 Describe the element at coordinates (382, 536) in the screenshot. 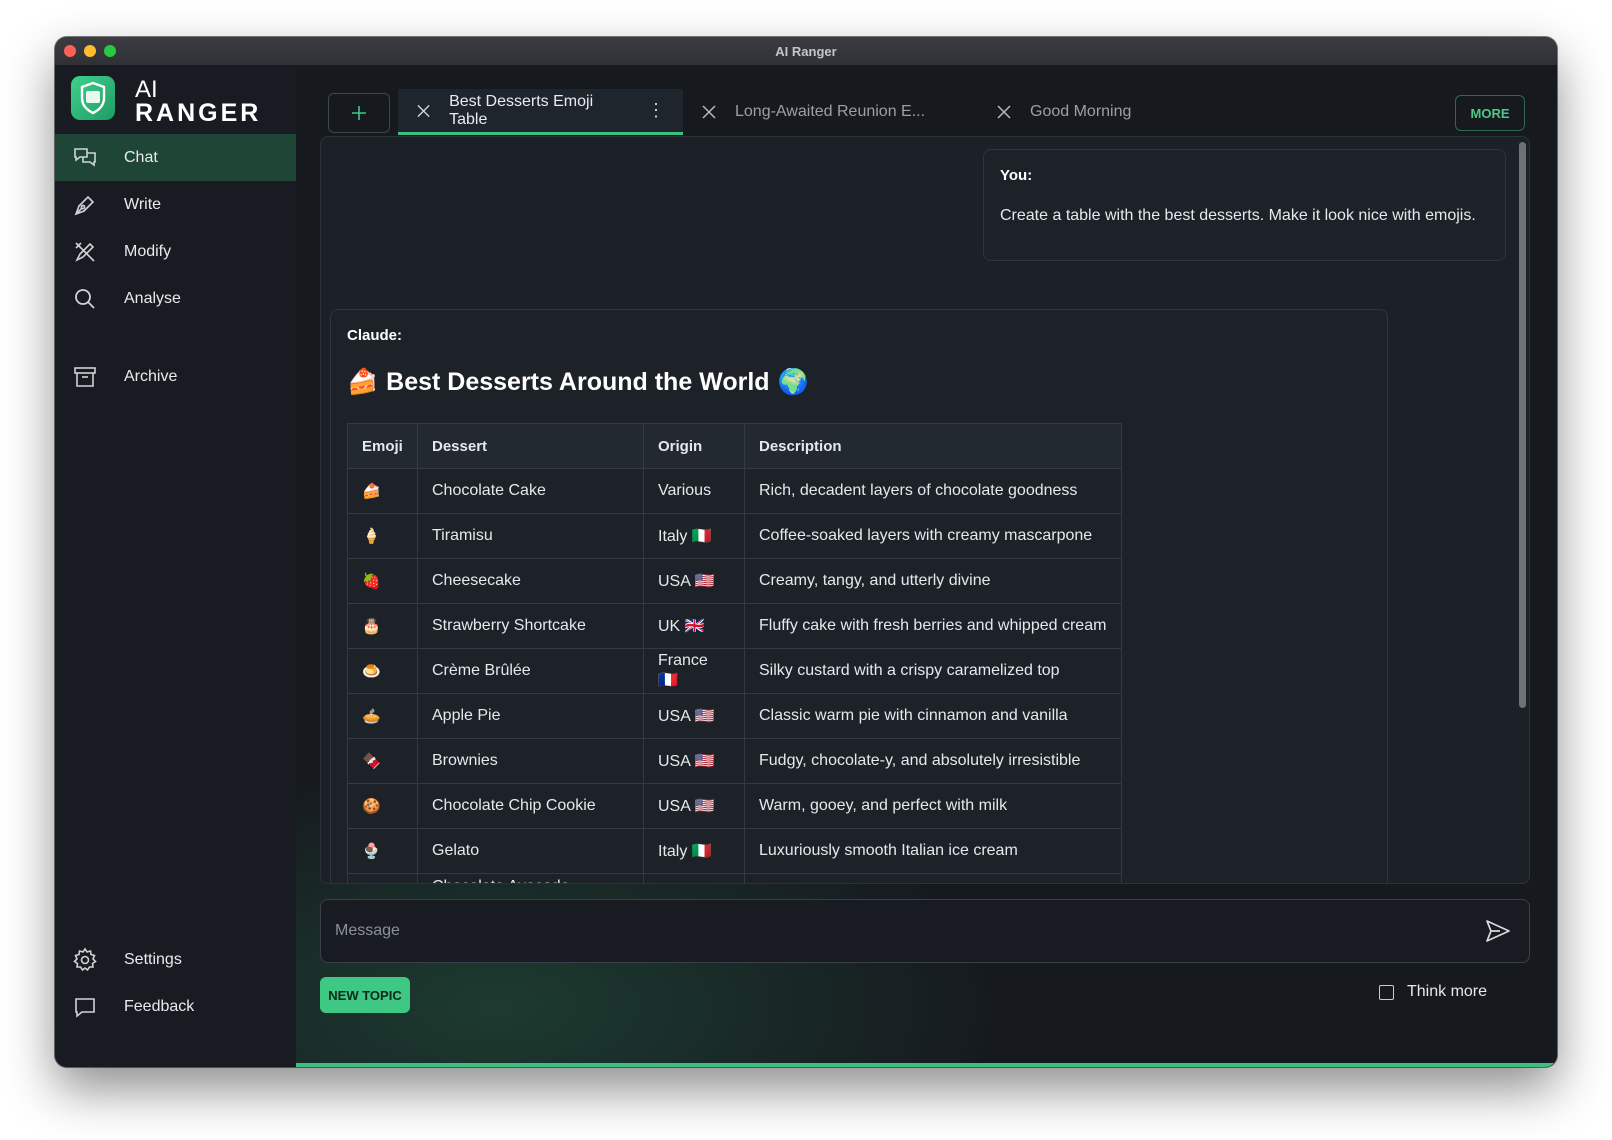

I see `emoji-cell: 🍦` at that location.